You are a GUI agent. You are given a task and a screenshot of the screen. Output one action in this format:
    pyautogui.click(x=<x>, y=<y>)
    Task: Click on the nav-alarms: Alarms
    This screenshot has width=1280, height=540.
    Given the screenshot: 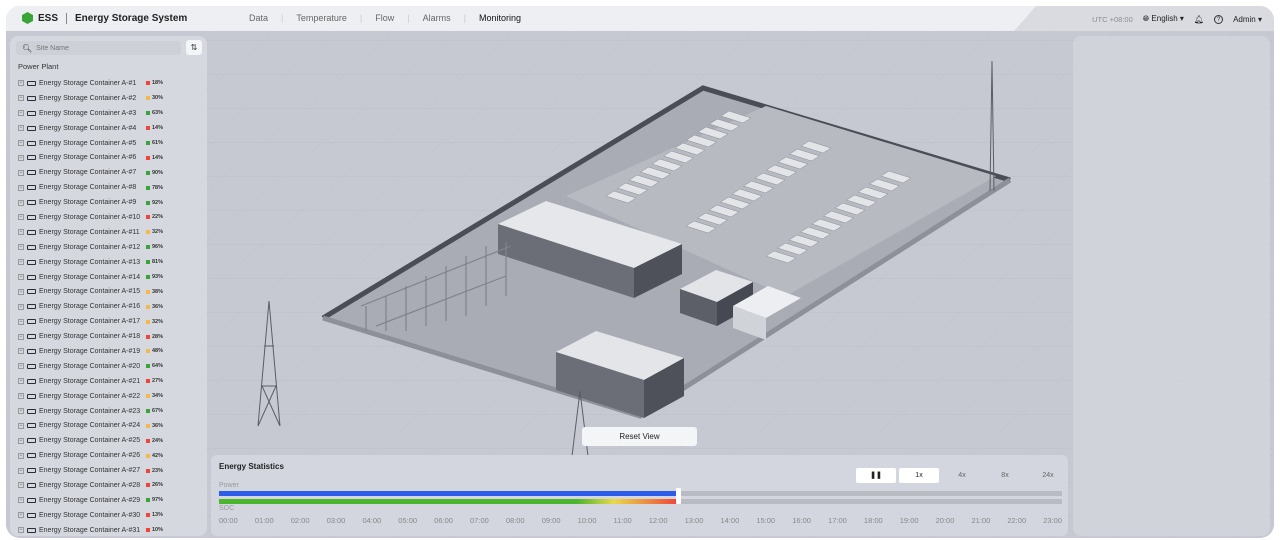 What is the action you would take?
    pyautogui.click(x=437, y=18)
    